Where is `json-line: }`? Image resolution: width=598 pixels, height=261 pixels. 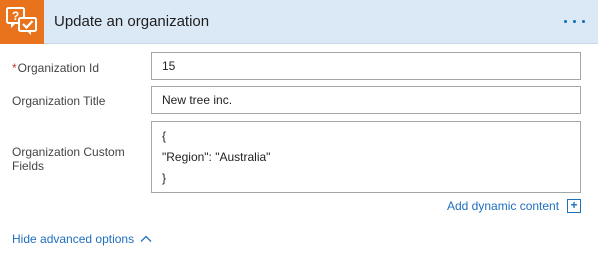 json-line: } is located at coordinates (164, 178).